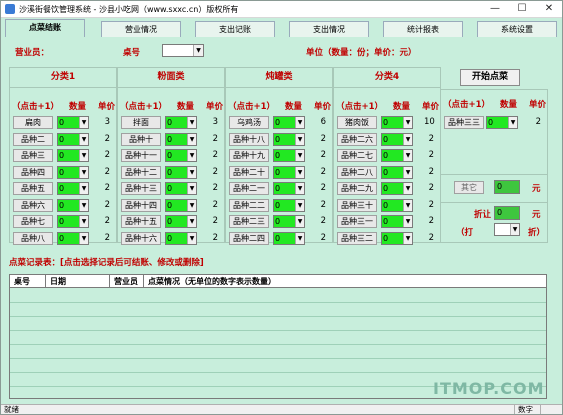 Image resolution: width=563 pixels, height=415 pixels. Describe the element at coordinates (345, 281) in the screenshot. I see `col-order-detail: 点菜情况（无单位的数字表示数量）` at that location.